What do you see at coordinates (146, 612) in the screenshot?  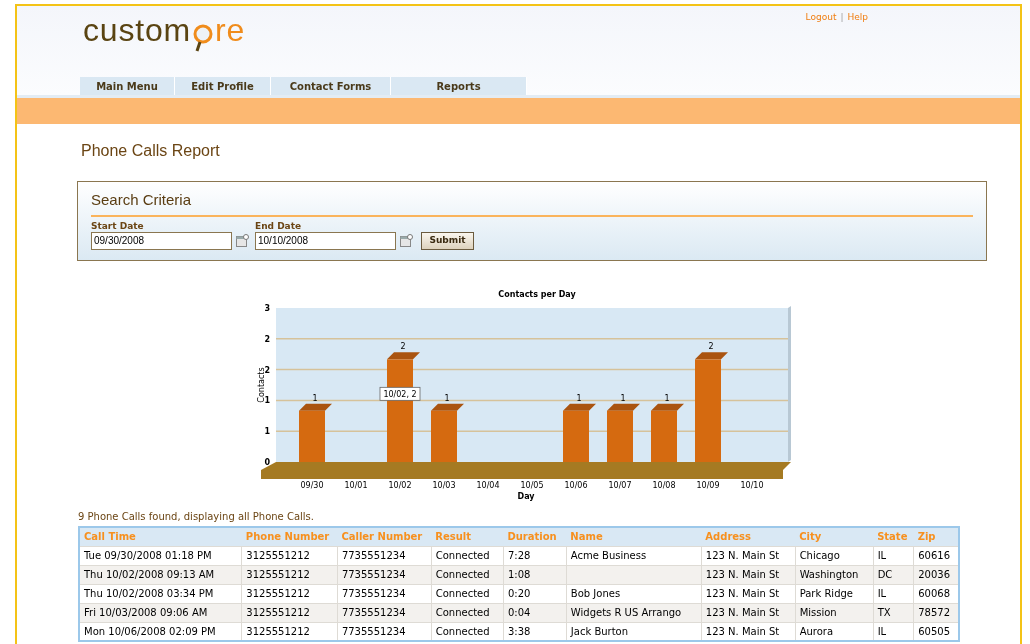 I see `table-cell: Fri 10/03/2008 09:06 AM` at bounding box center [146, 612].